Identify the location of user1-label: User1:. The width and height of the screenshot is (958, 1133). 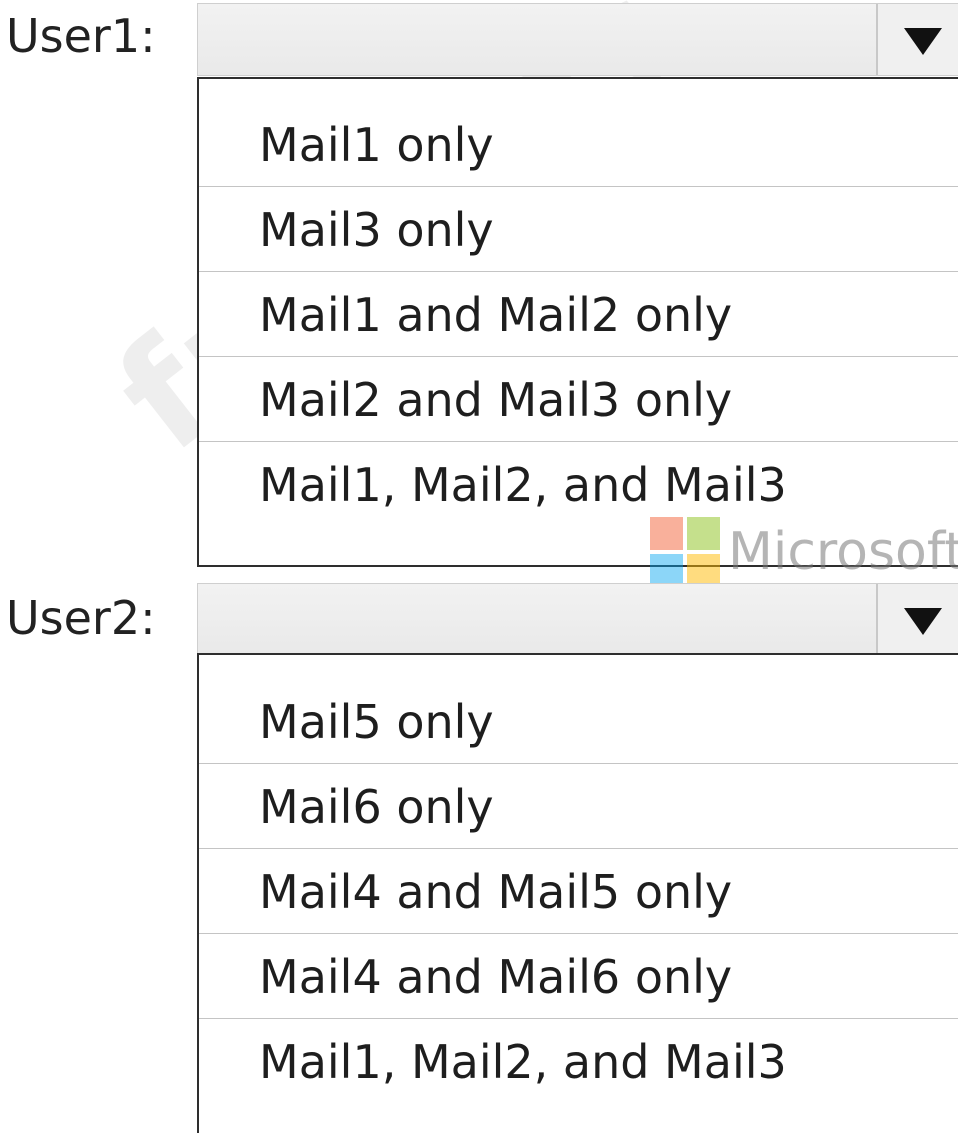
(81, 36).